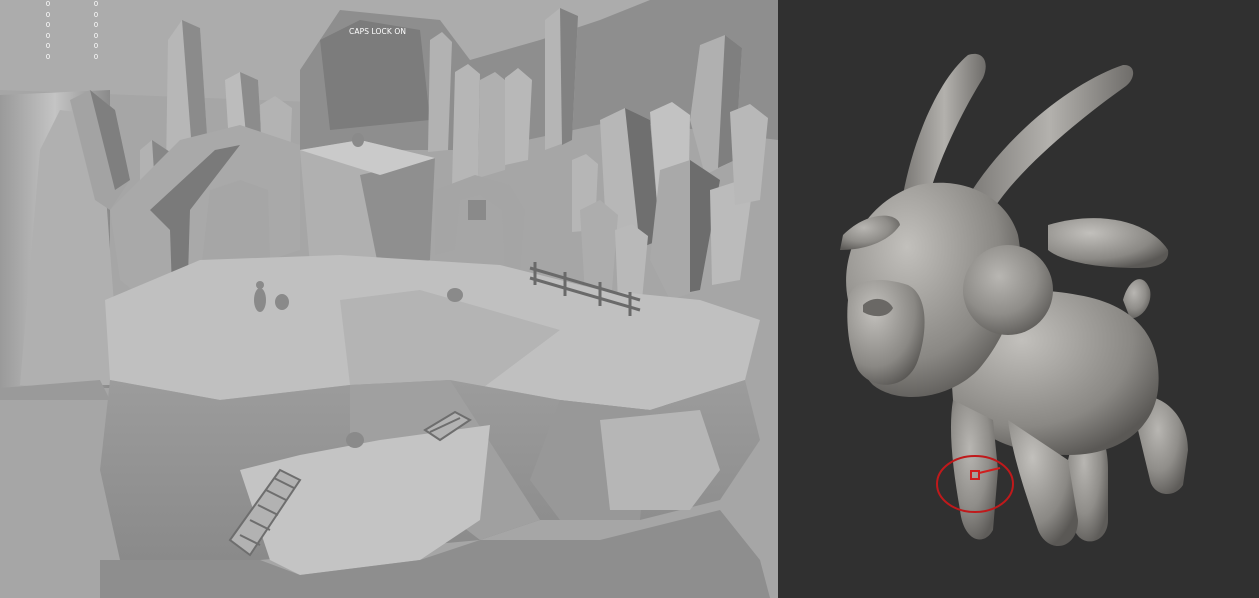 The width and height of the screenshot is (1259, 598). What do you see at coordinates (378, 31) in the screenshot?
I see `caps-lock-indicator: CAPS LOCK ON` at bounding box center [378, 31].